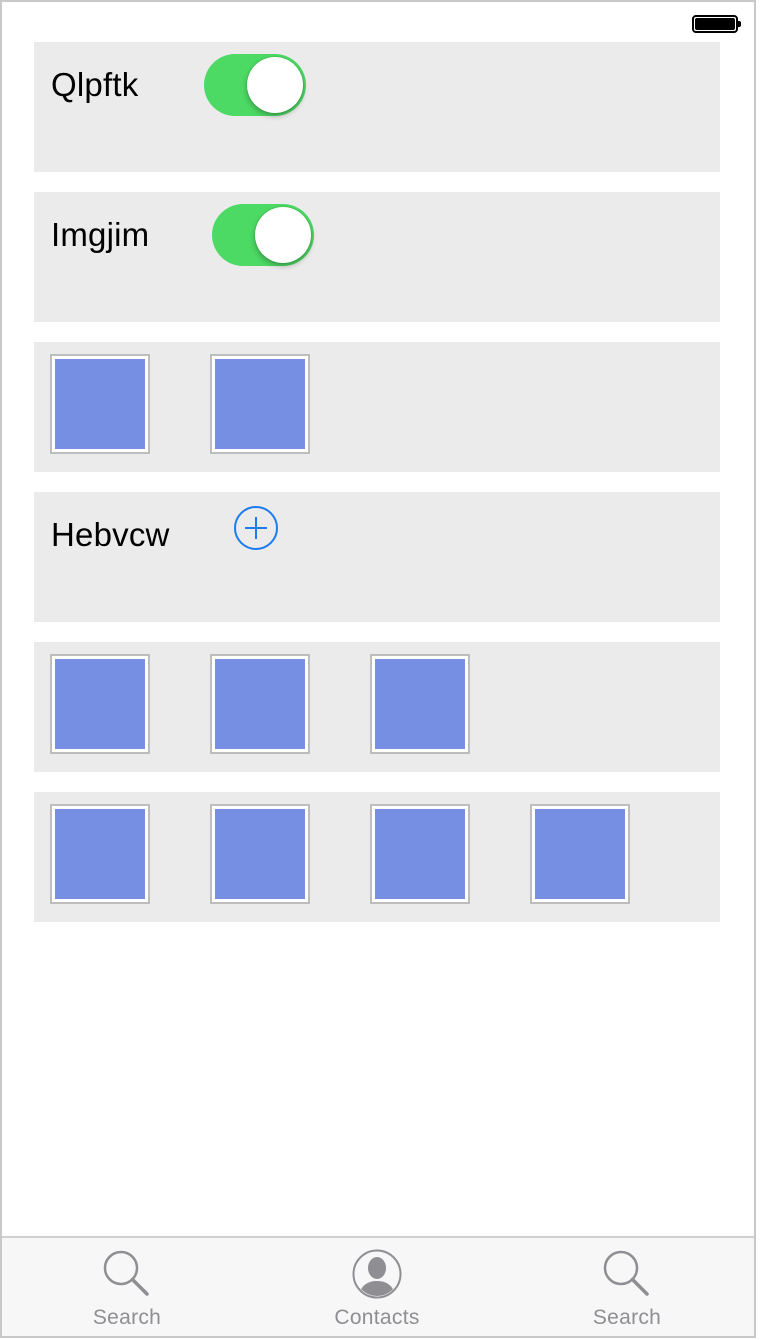 The image size is (760, 1340). I want to click on row-qlpftk: Qlpftk, so click(377, 107).